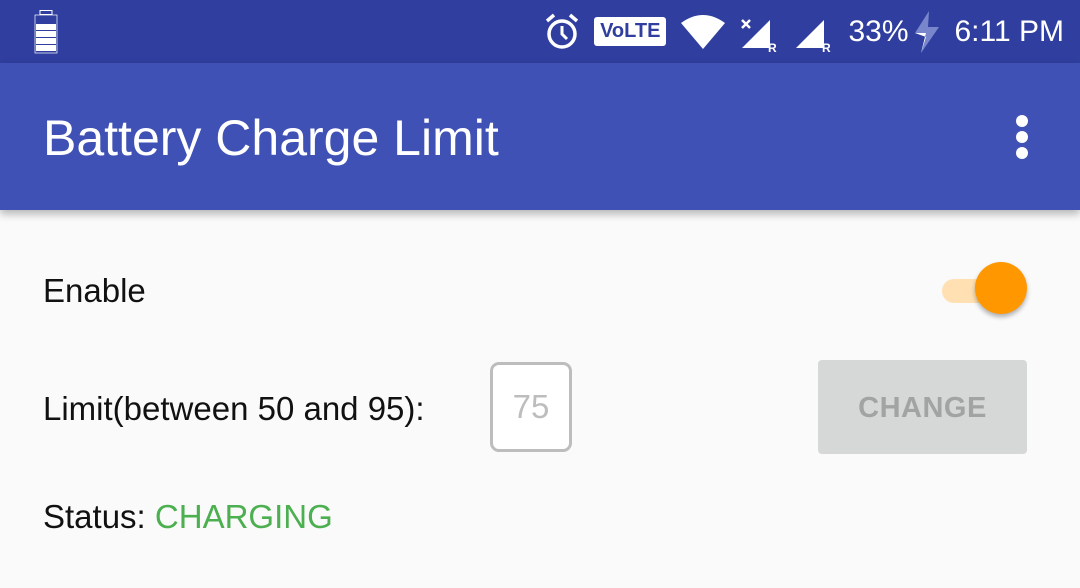 The width and height of the screenshot is (1080, 588). I want to click on limit-label: Limit(between 50 and 95):, so click(234, 408).